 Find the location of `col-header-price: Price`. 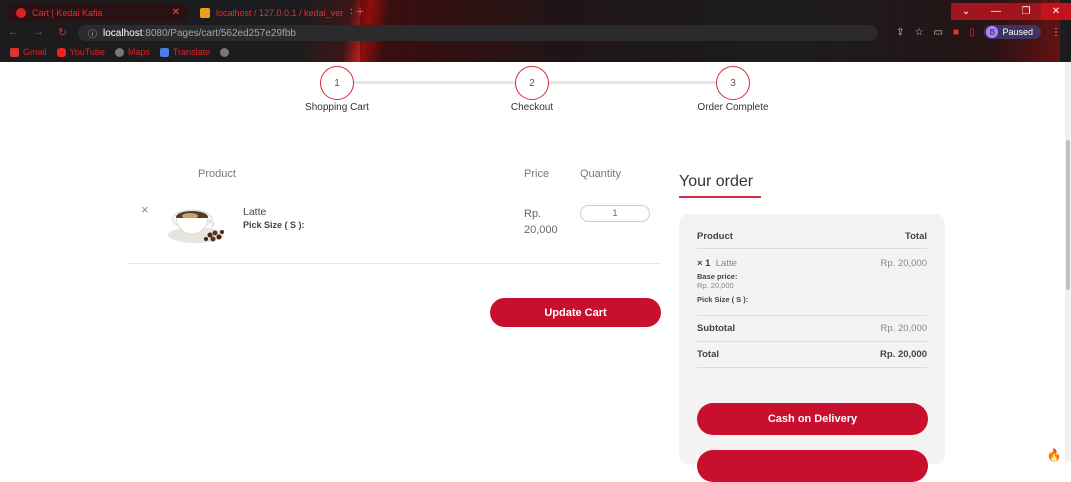

col-header-price: Price is located at coordinates (537, 174).